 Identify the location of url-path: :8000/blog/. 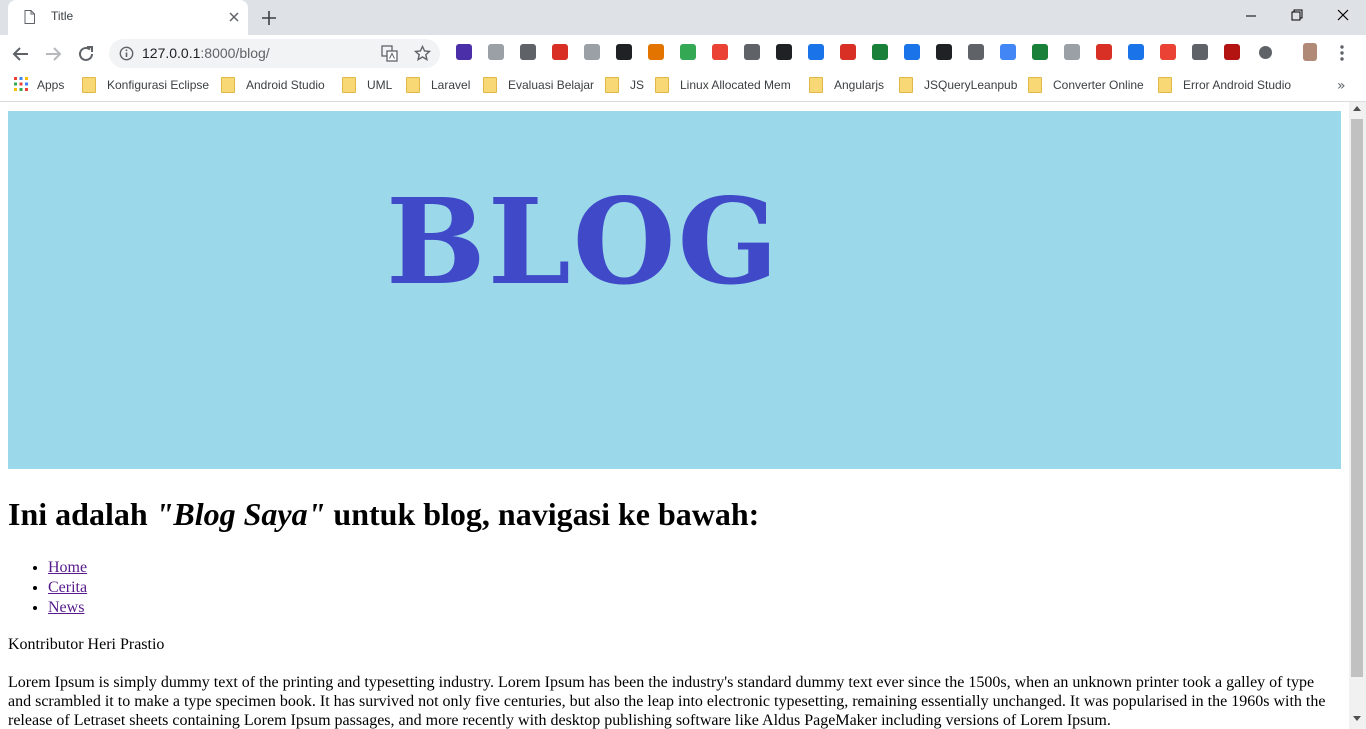
(235, 53).